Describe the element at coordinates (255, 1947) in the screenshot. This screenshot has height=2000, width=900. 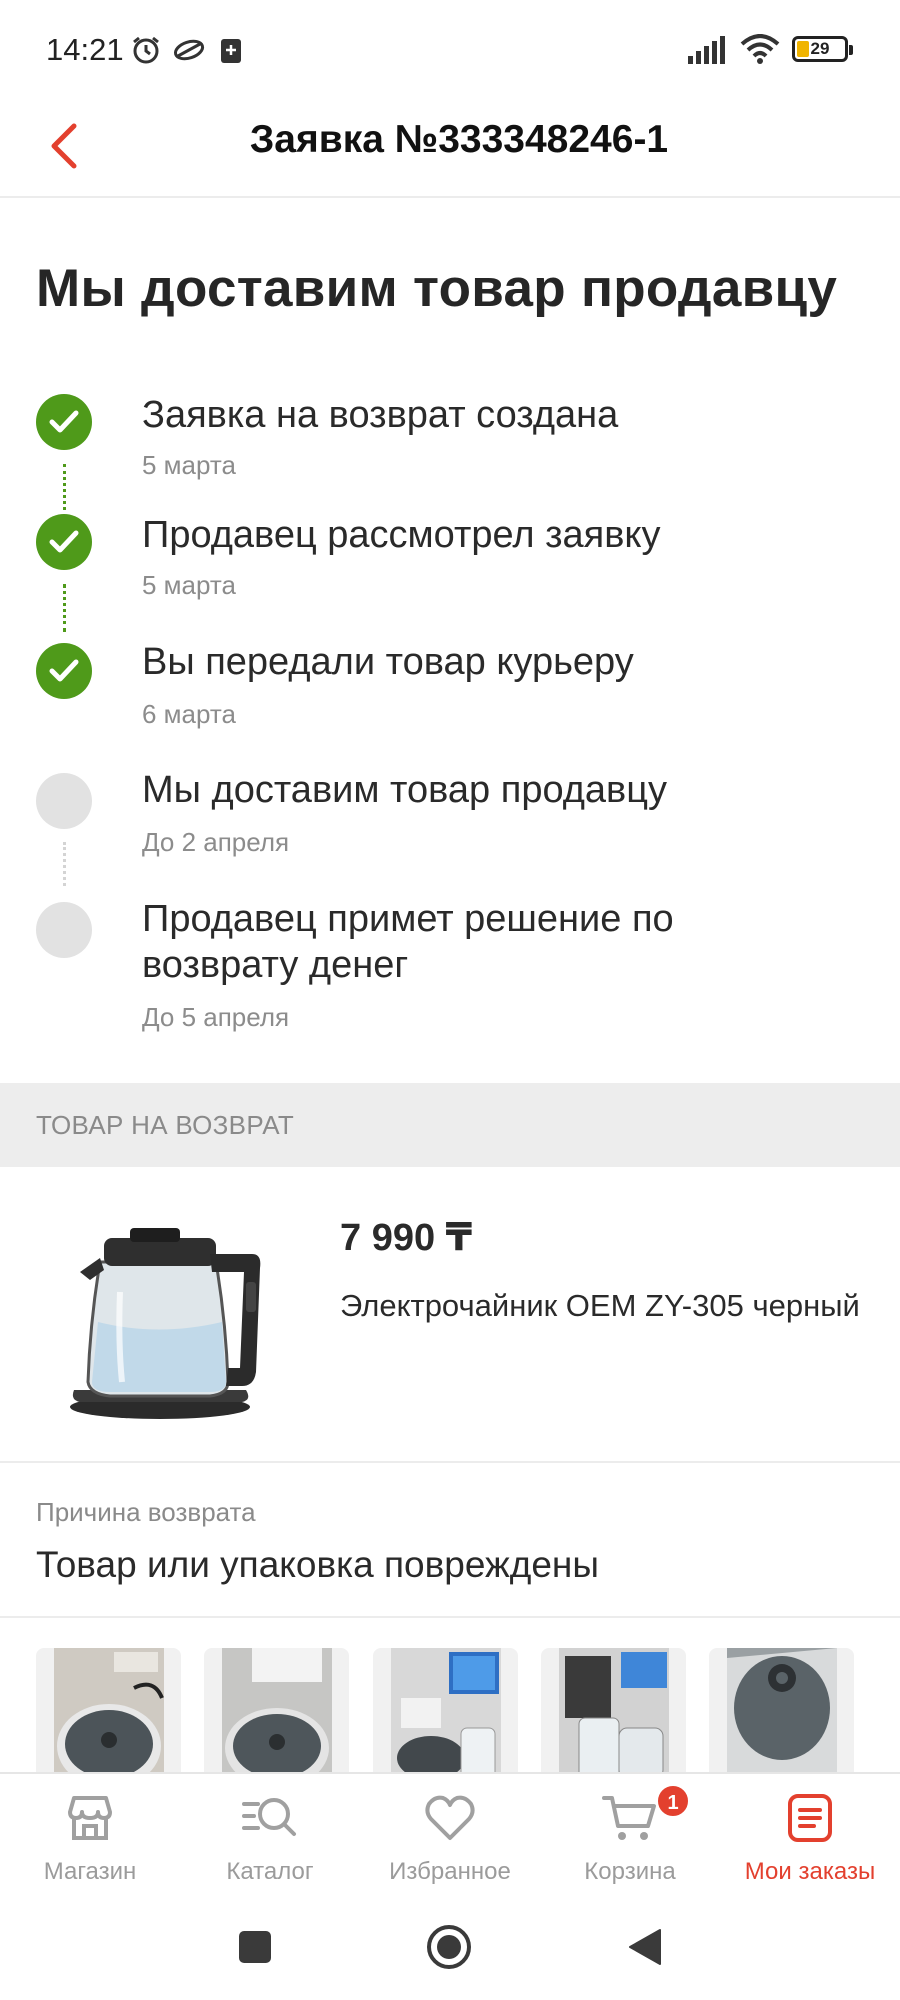
I see `square-icon` at that location.